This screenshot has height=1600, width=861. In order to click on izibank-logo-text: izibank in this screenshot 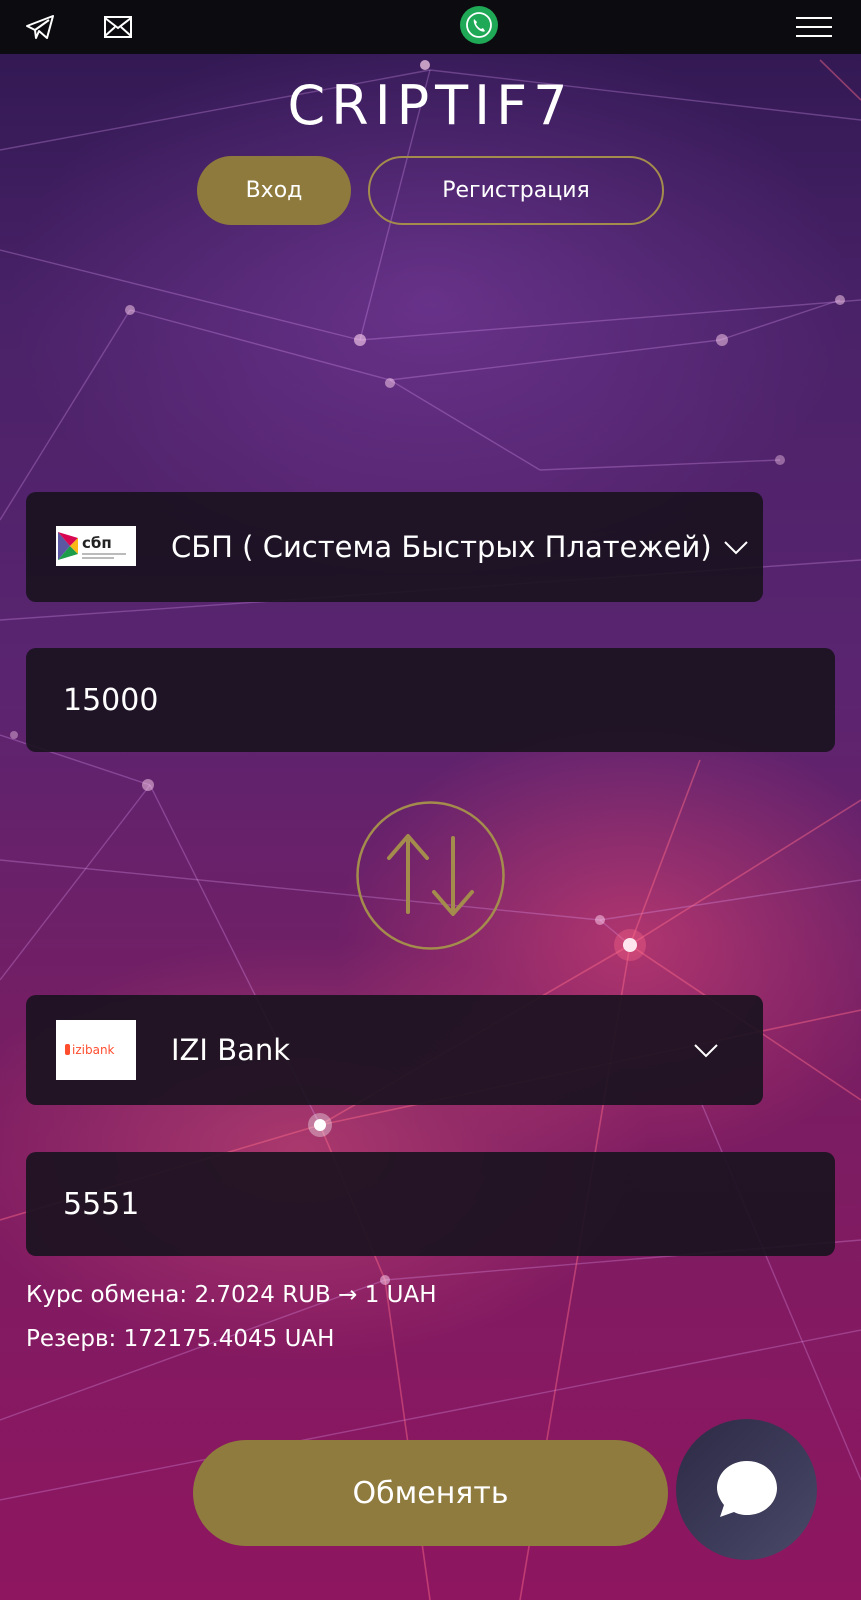, I will do `click(93, 1050)`.